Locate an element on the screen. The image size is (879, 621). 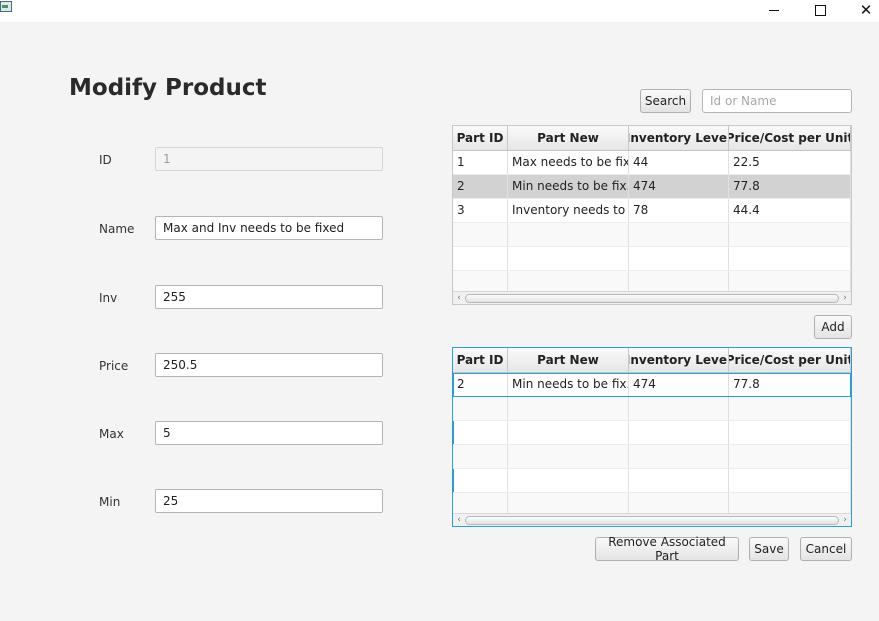
cancel-button: Cancel is located at coordinates (826, 549).